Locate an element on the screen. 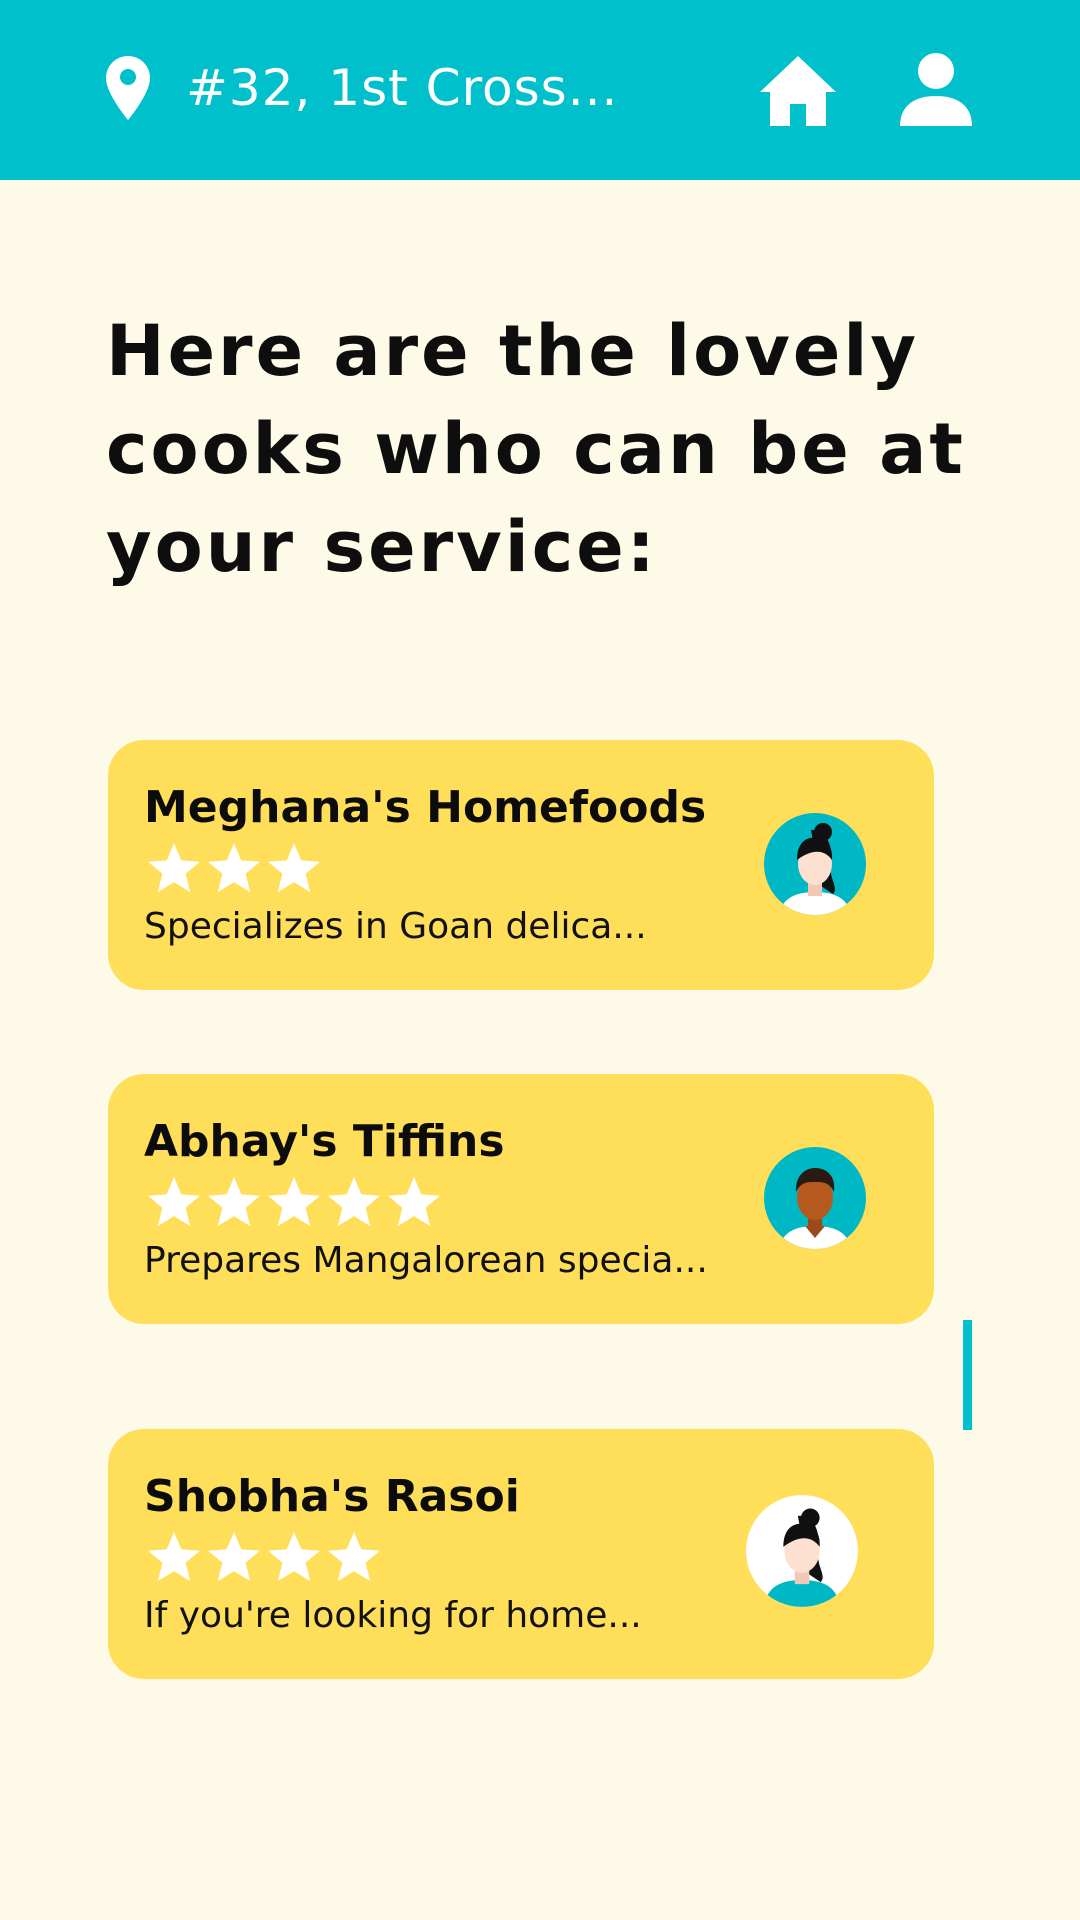 Image resolution: width=1080 pixels, height=1920 pixels. heading-line: Here are the lovely is located at coordinates (512, 351).